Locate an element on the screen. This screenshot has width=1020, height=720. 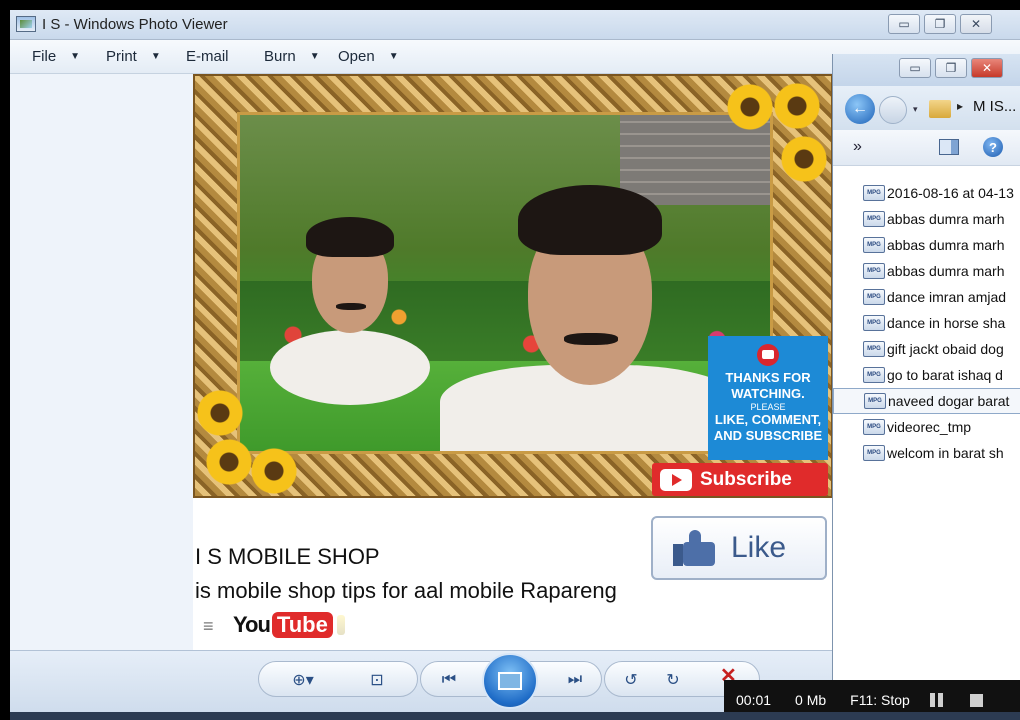
list-item: MPG welcom in barat sh is located at coordinates (926, 453).